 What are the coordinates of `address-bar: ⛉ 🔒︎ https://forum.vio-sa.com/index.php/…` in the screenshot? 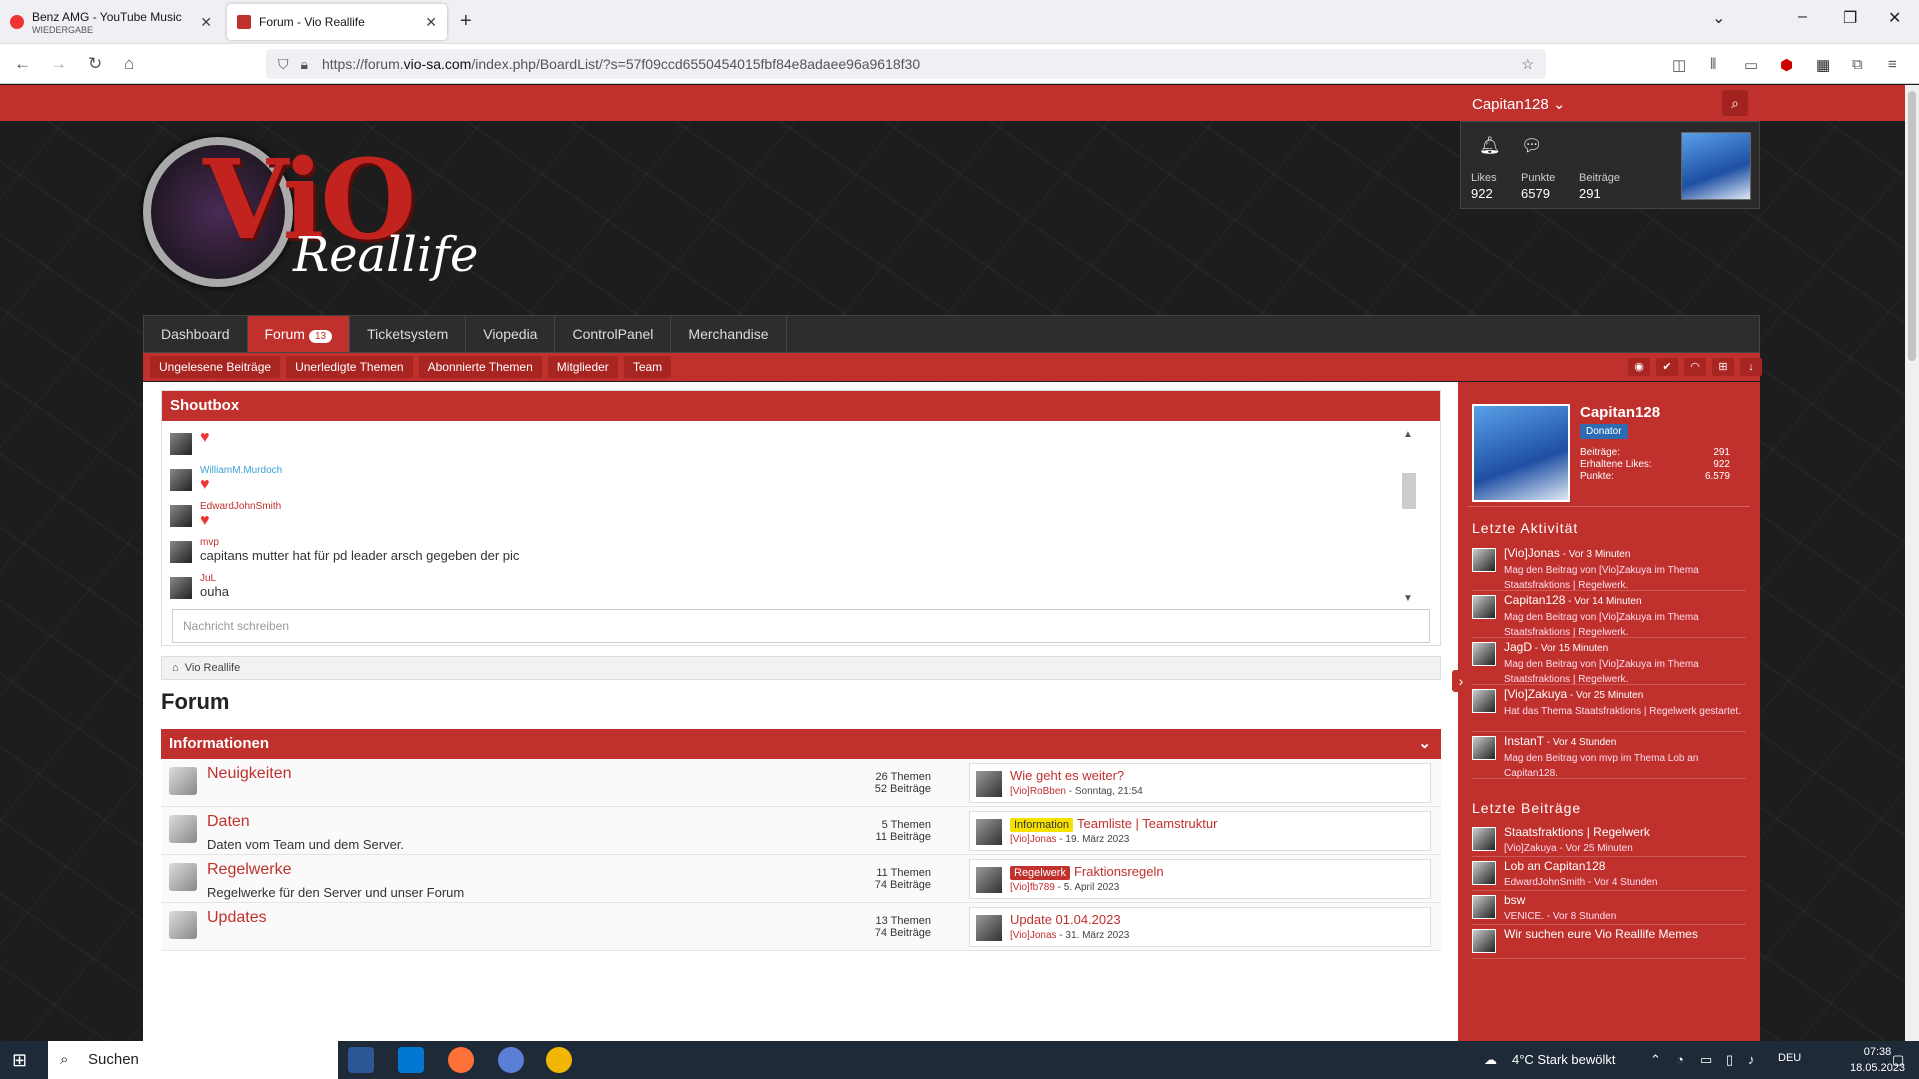 It's located at (906, 64).